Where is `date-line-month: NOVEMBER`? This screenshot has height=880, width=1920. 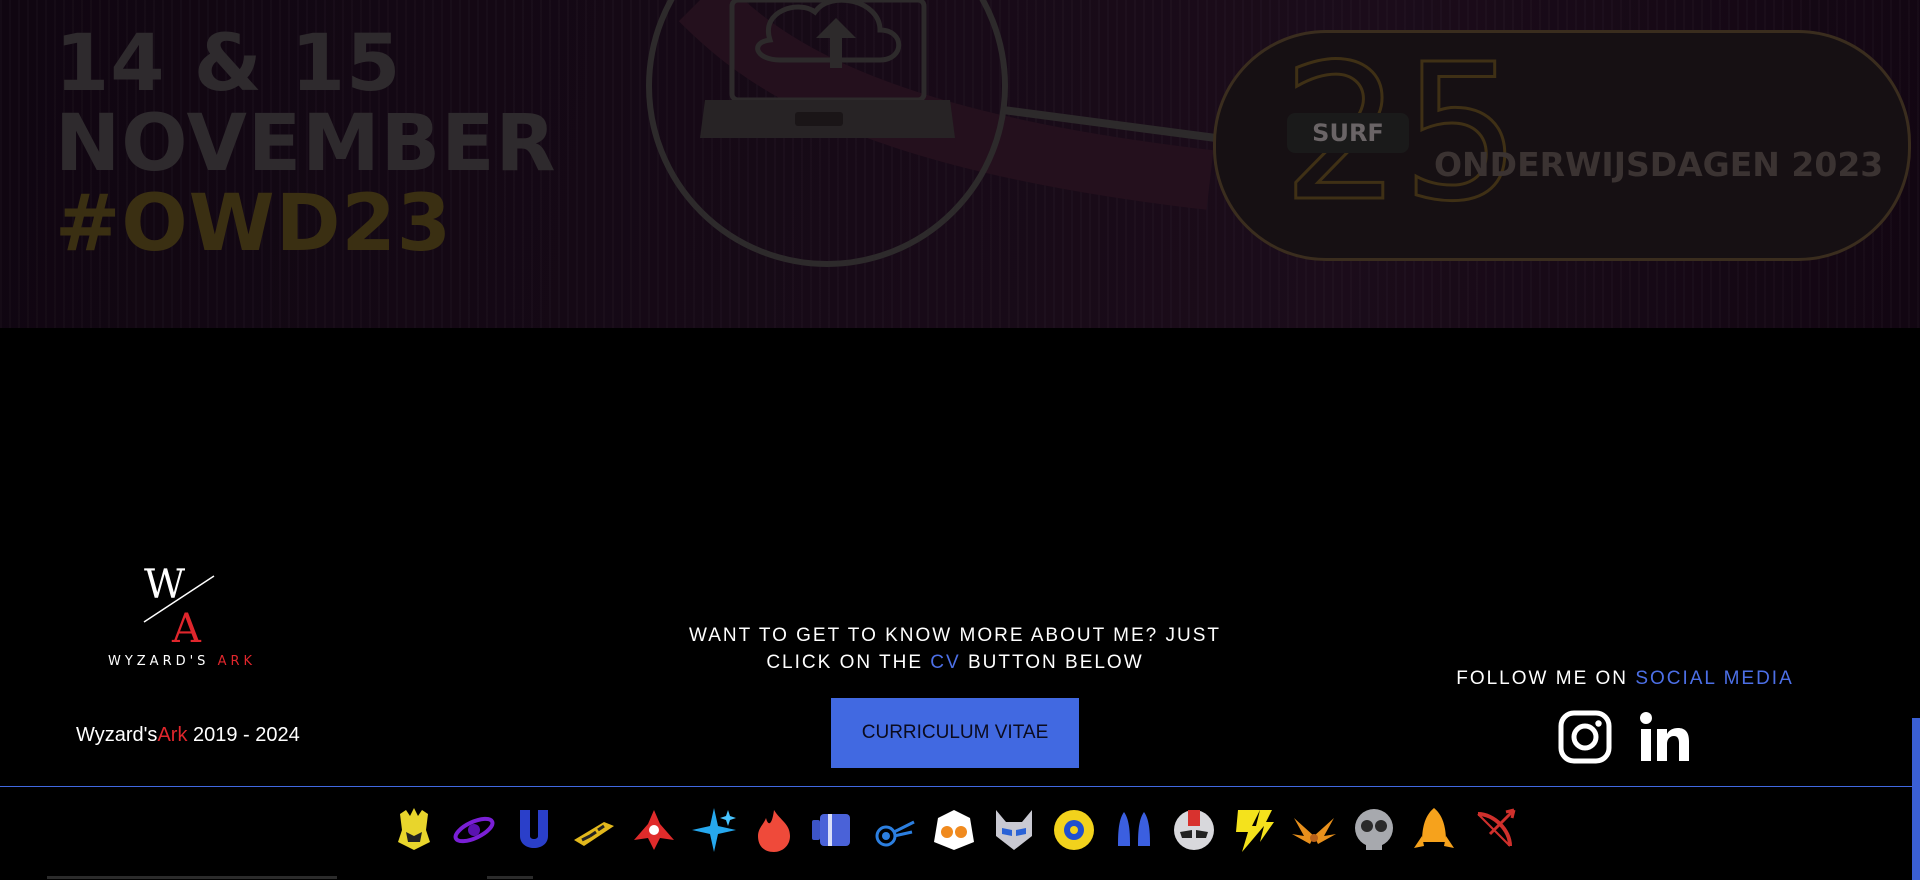 date-line-month: NOVEMBER is located at coordinates (306, 144).